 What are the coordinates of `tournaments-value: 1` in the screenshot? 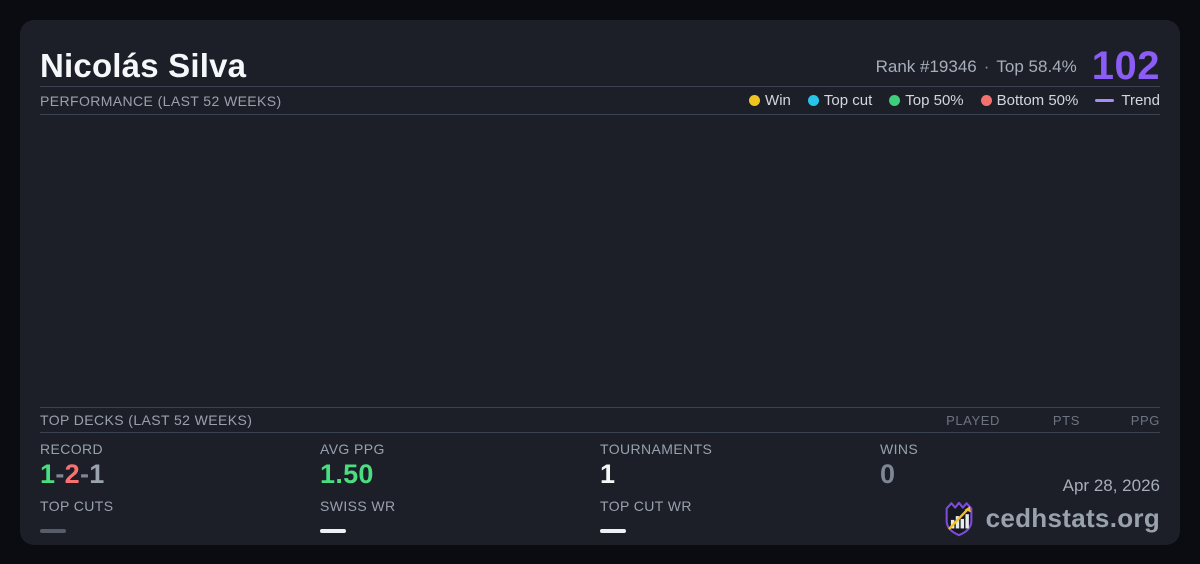 It's located at (608, 474).